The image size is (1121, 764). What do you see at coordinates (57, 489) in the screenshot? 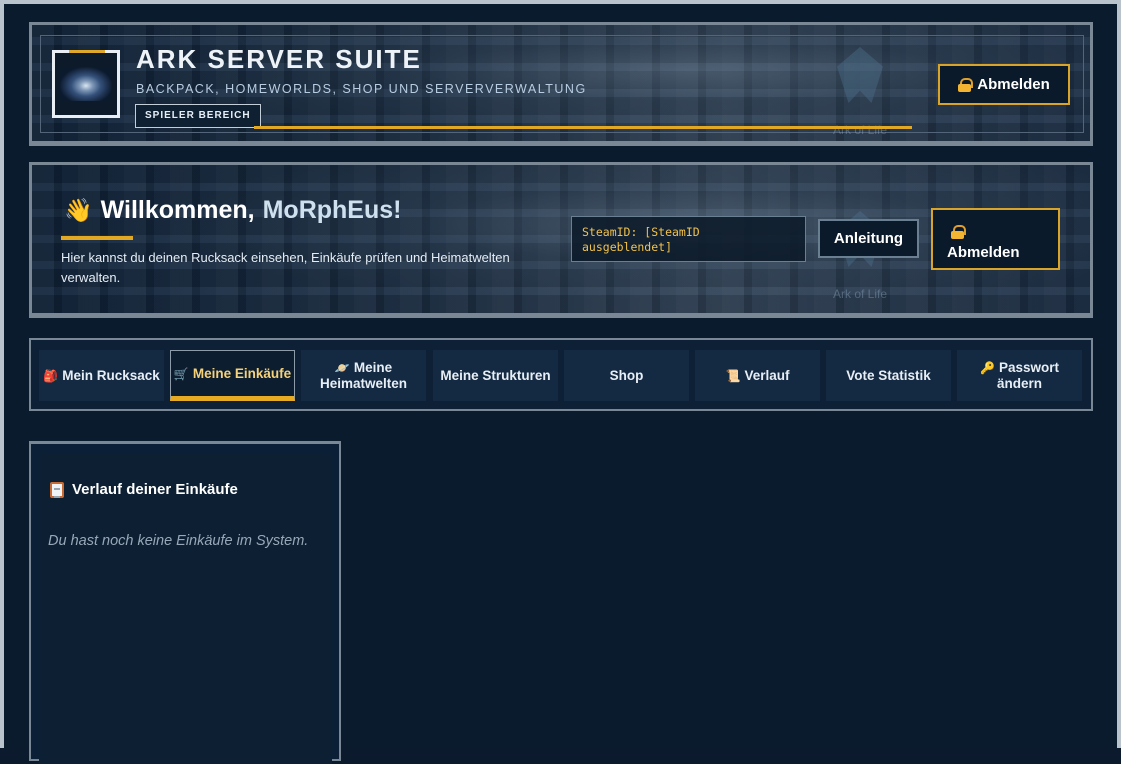
I see `clipboard-icon` at bounding box center [57, 489].